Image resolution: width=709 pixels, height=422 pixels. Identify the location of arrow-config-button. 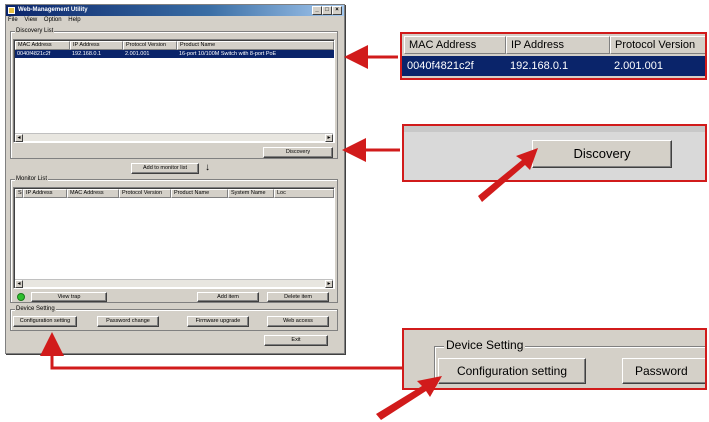
(221, 351).